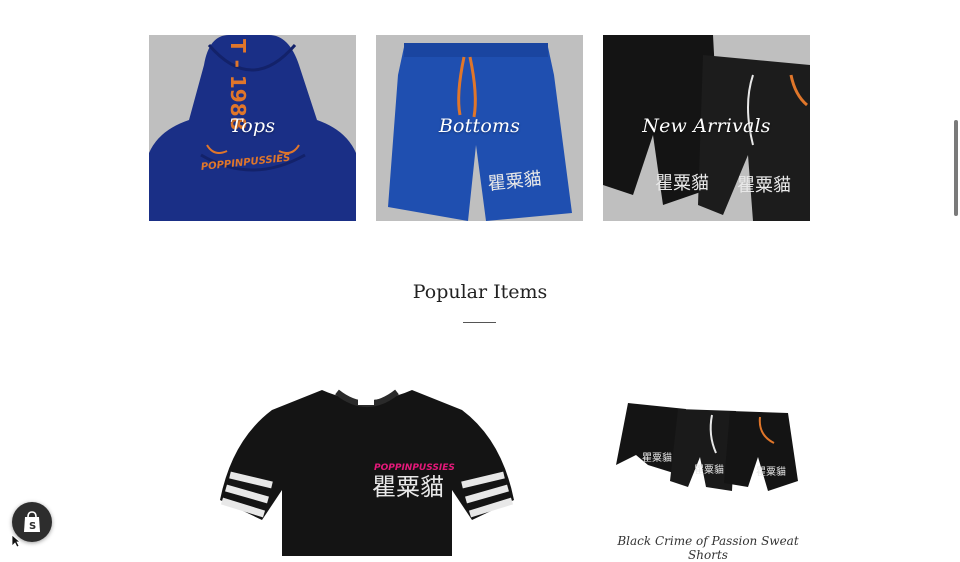 This screenshot has height=562, width=960. What do you see at coordinates (771, 471) in the screenshot?
I see `shorts-print-c: 瞿粟貓` at bounding box center [771, 471].